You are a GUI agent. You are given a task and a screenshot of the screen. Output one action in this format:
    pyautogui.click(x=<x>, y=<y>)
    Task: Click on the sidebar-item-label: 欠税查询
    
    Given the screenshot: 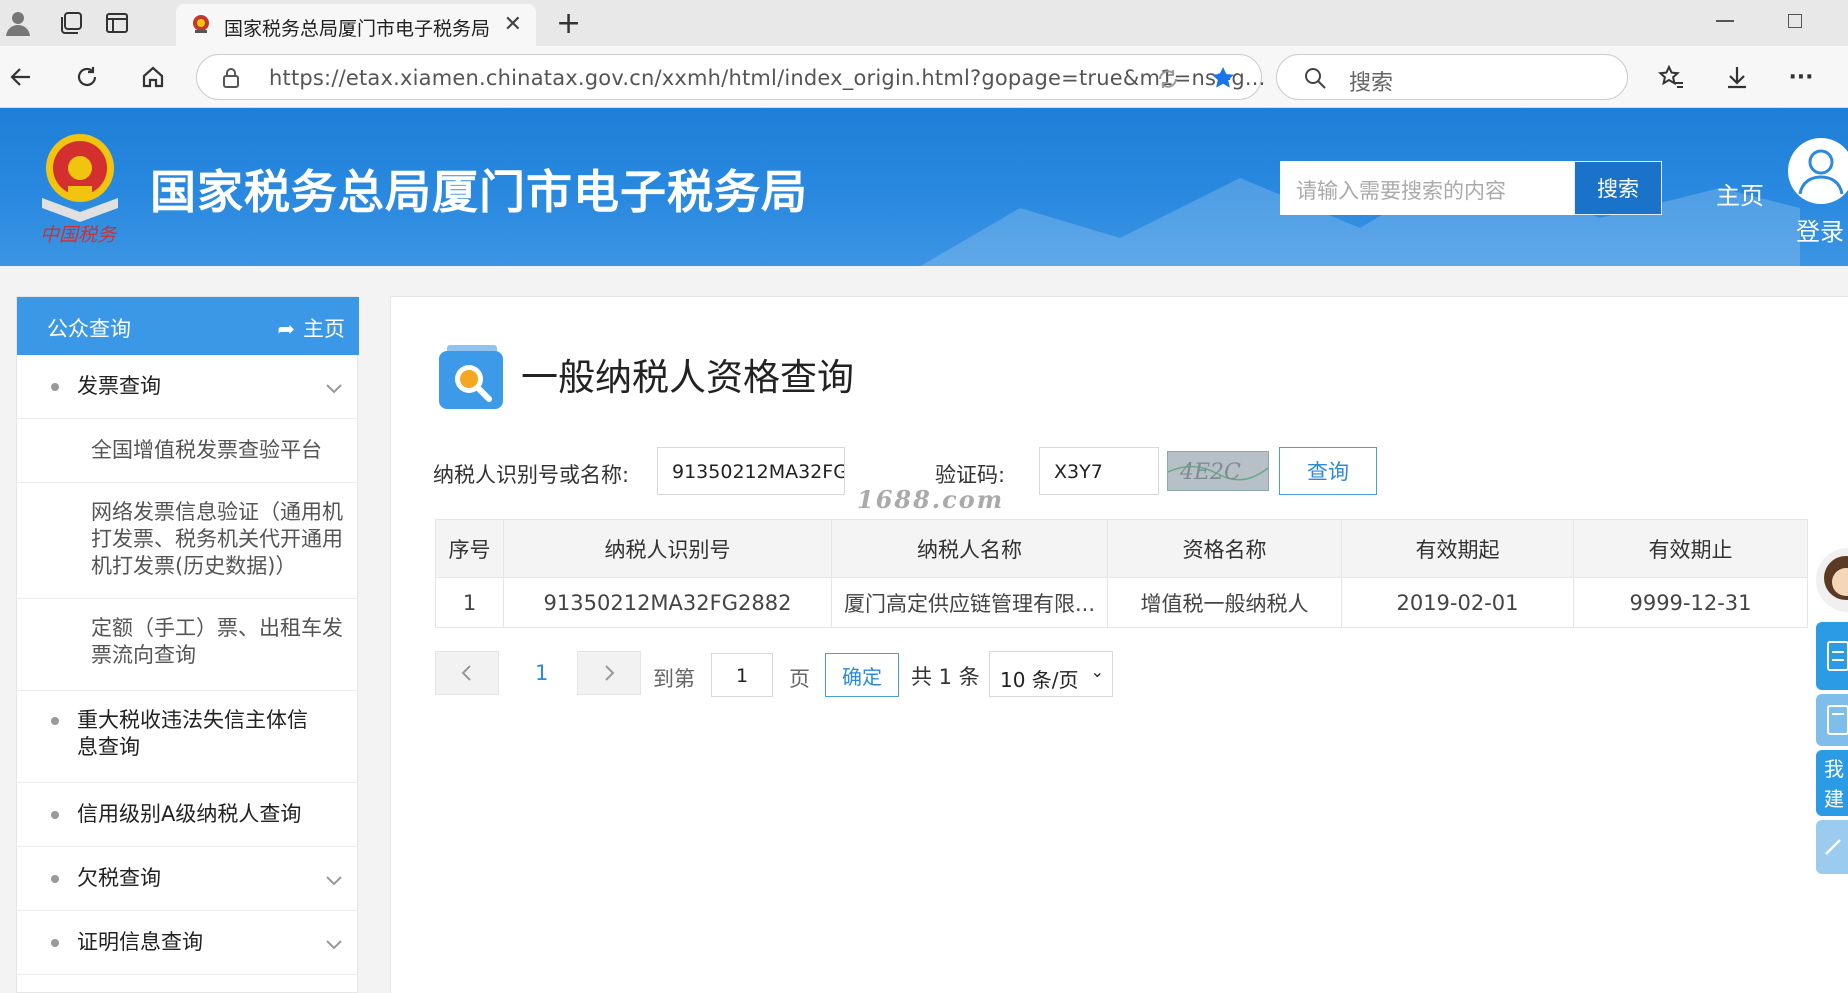 What is the action you would take?
    pyautogui.click(x=119, y=878)
    